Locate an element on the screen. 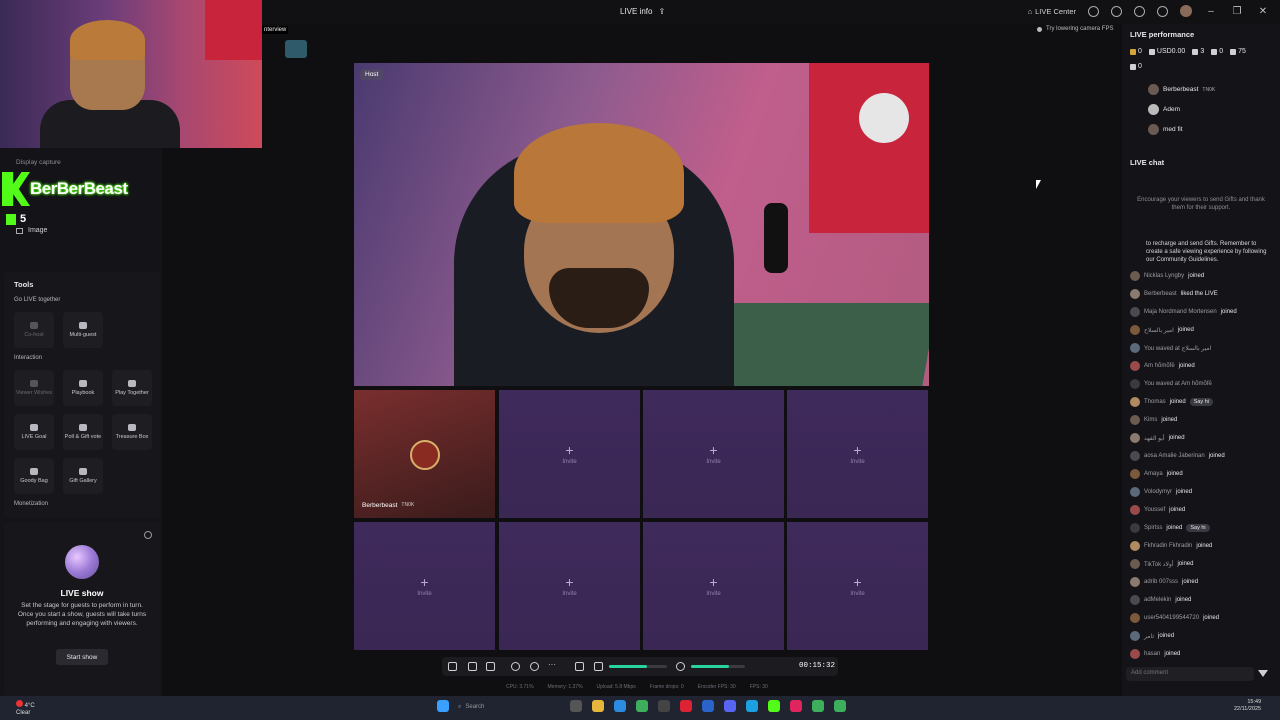 This screenshot has height=720, width=1280. settings-icon is located at coordinates (1162, 11).